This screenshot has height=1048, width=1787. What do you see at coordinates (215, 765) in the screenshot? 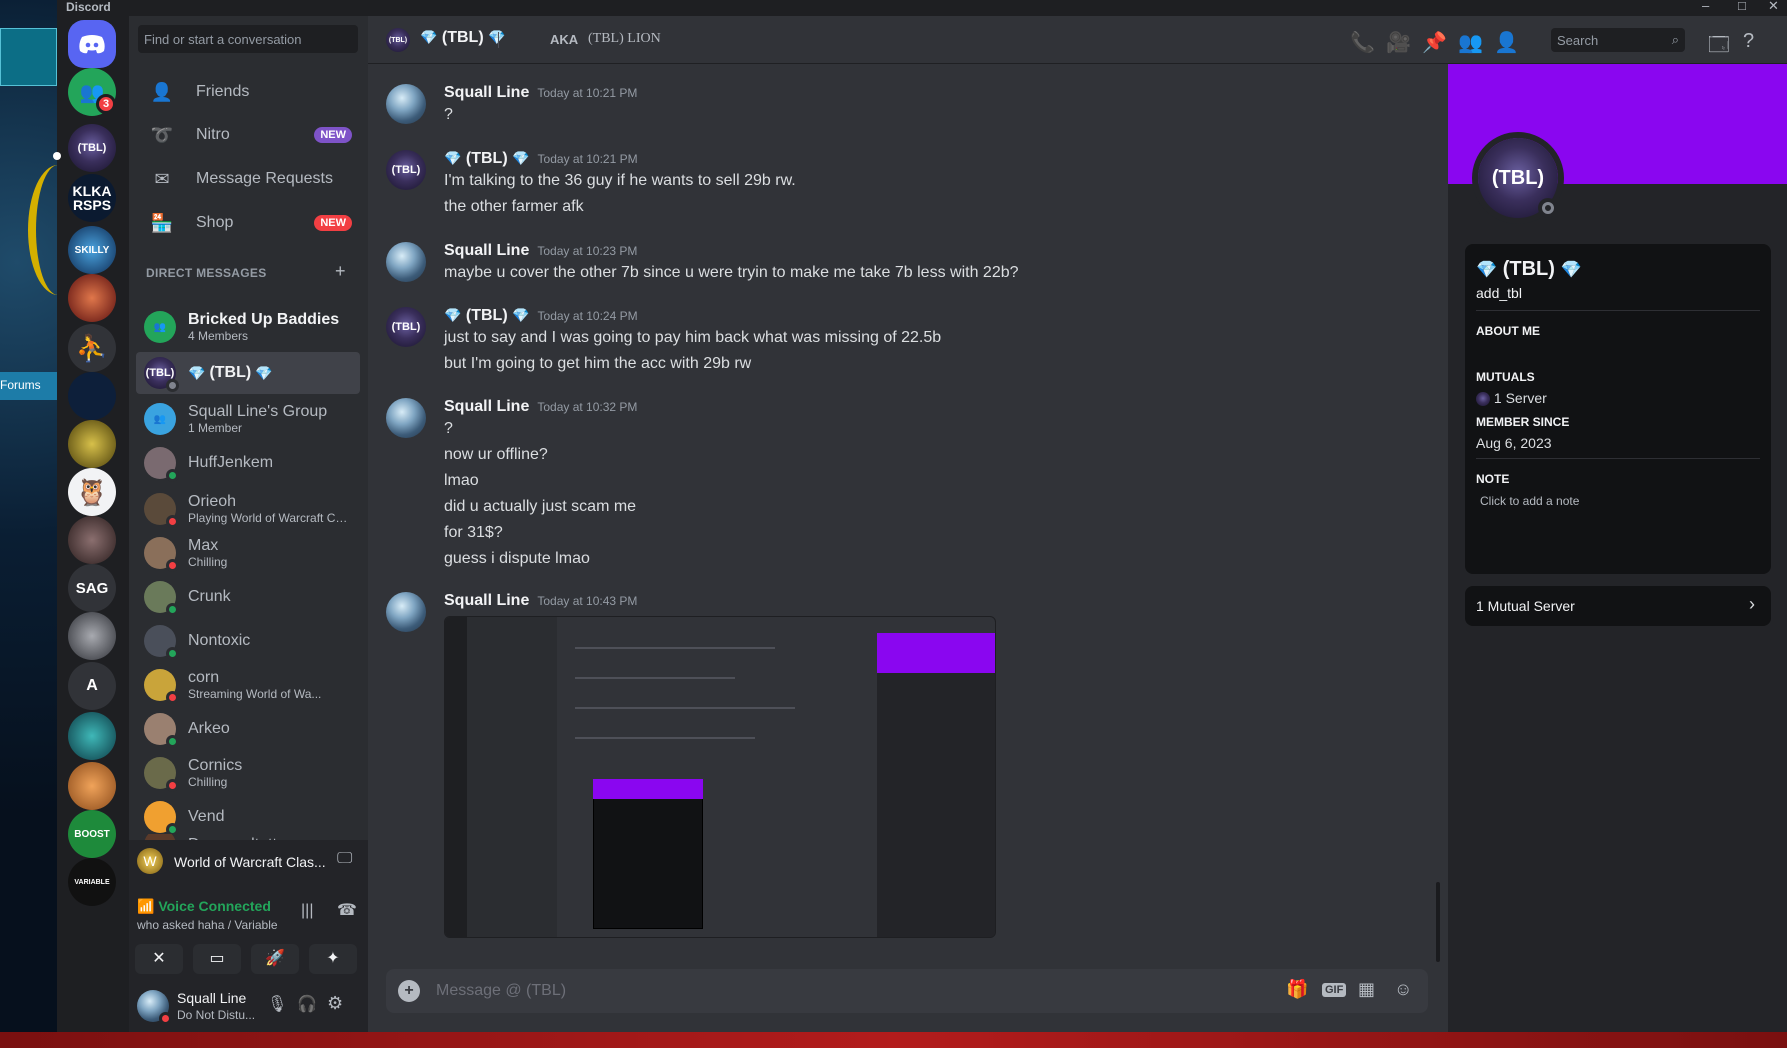
I see `dm-name: Cornics` at bounding box center [215, 765].